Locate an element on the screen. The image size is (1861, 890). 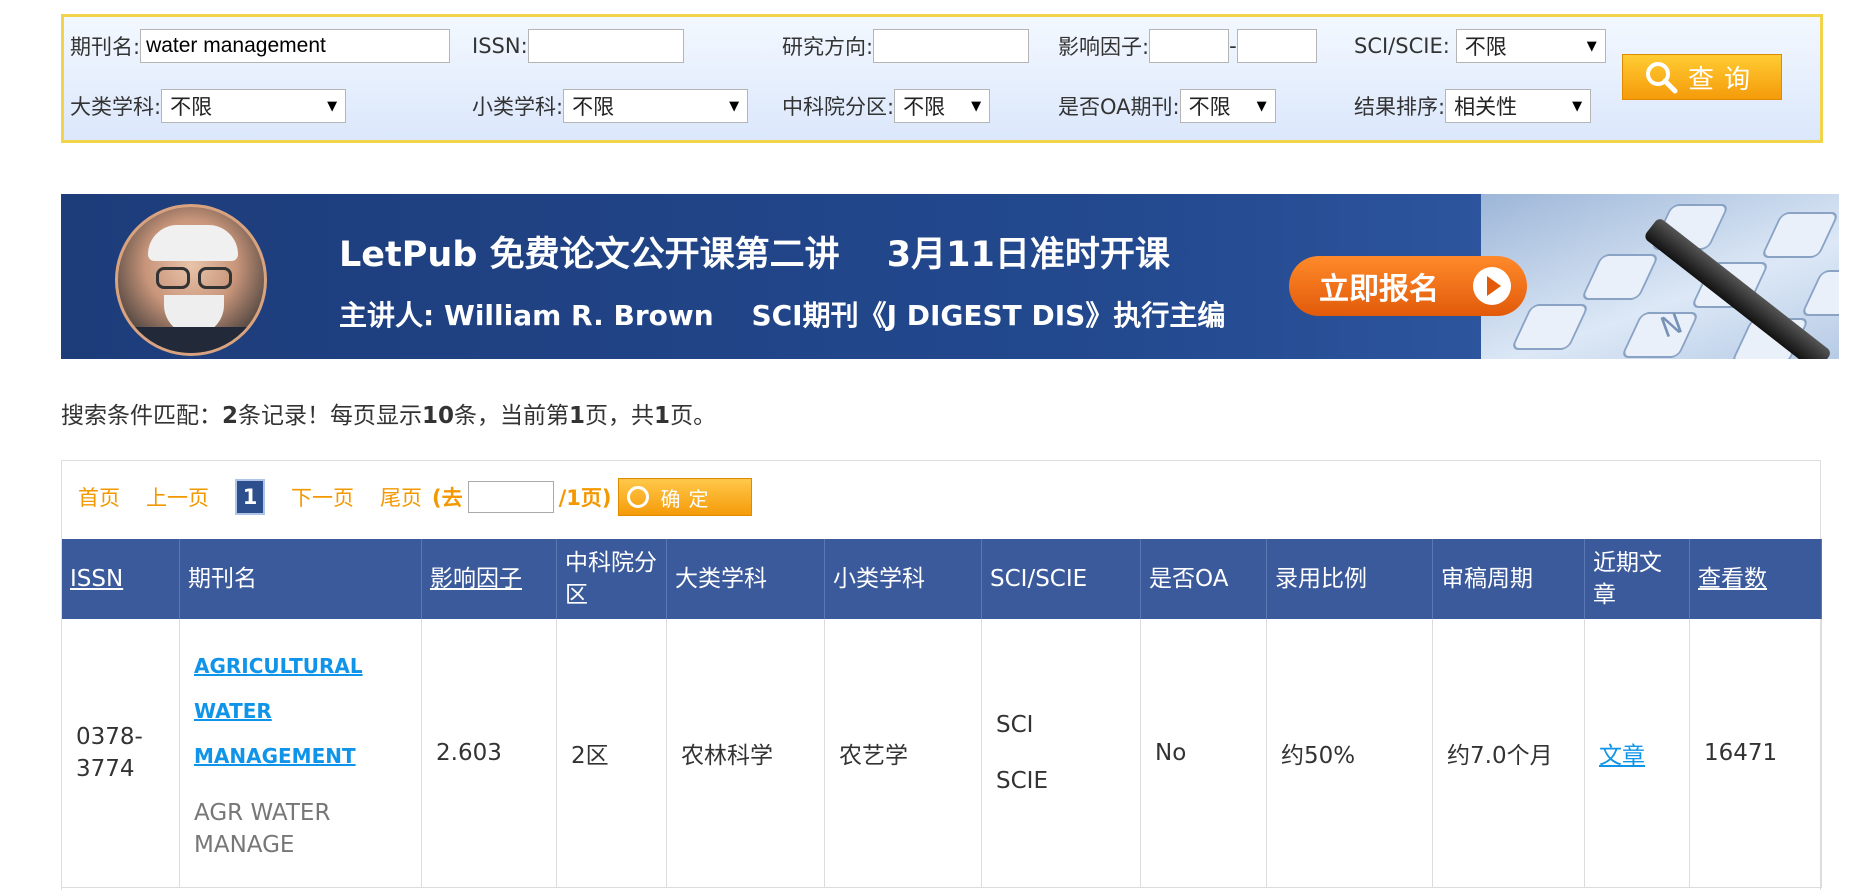
cell-impact: 2.603 is located at coordinates (489, 753).